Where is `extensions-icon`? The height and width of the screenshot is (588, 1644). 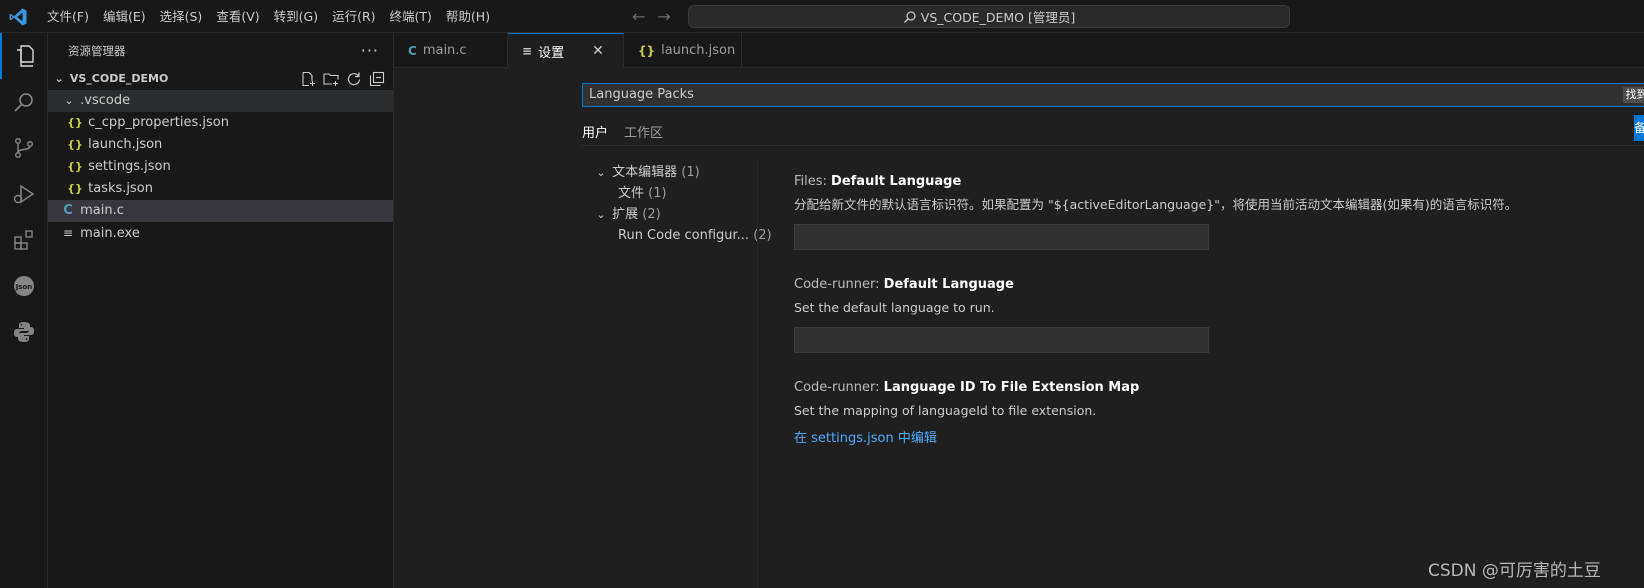 extensions-icon is located at coordinates (24, 240).